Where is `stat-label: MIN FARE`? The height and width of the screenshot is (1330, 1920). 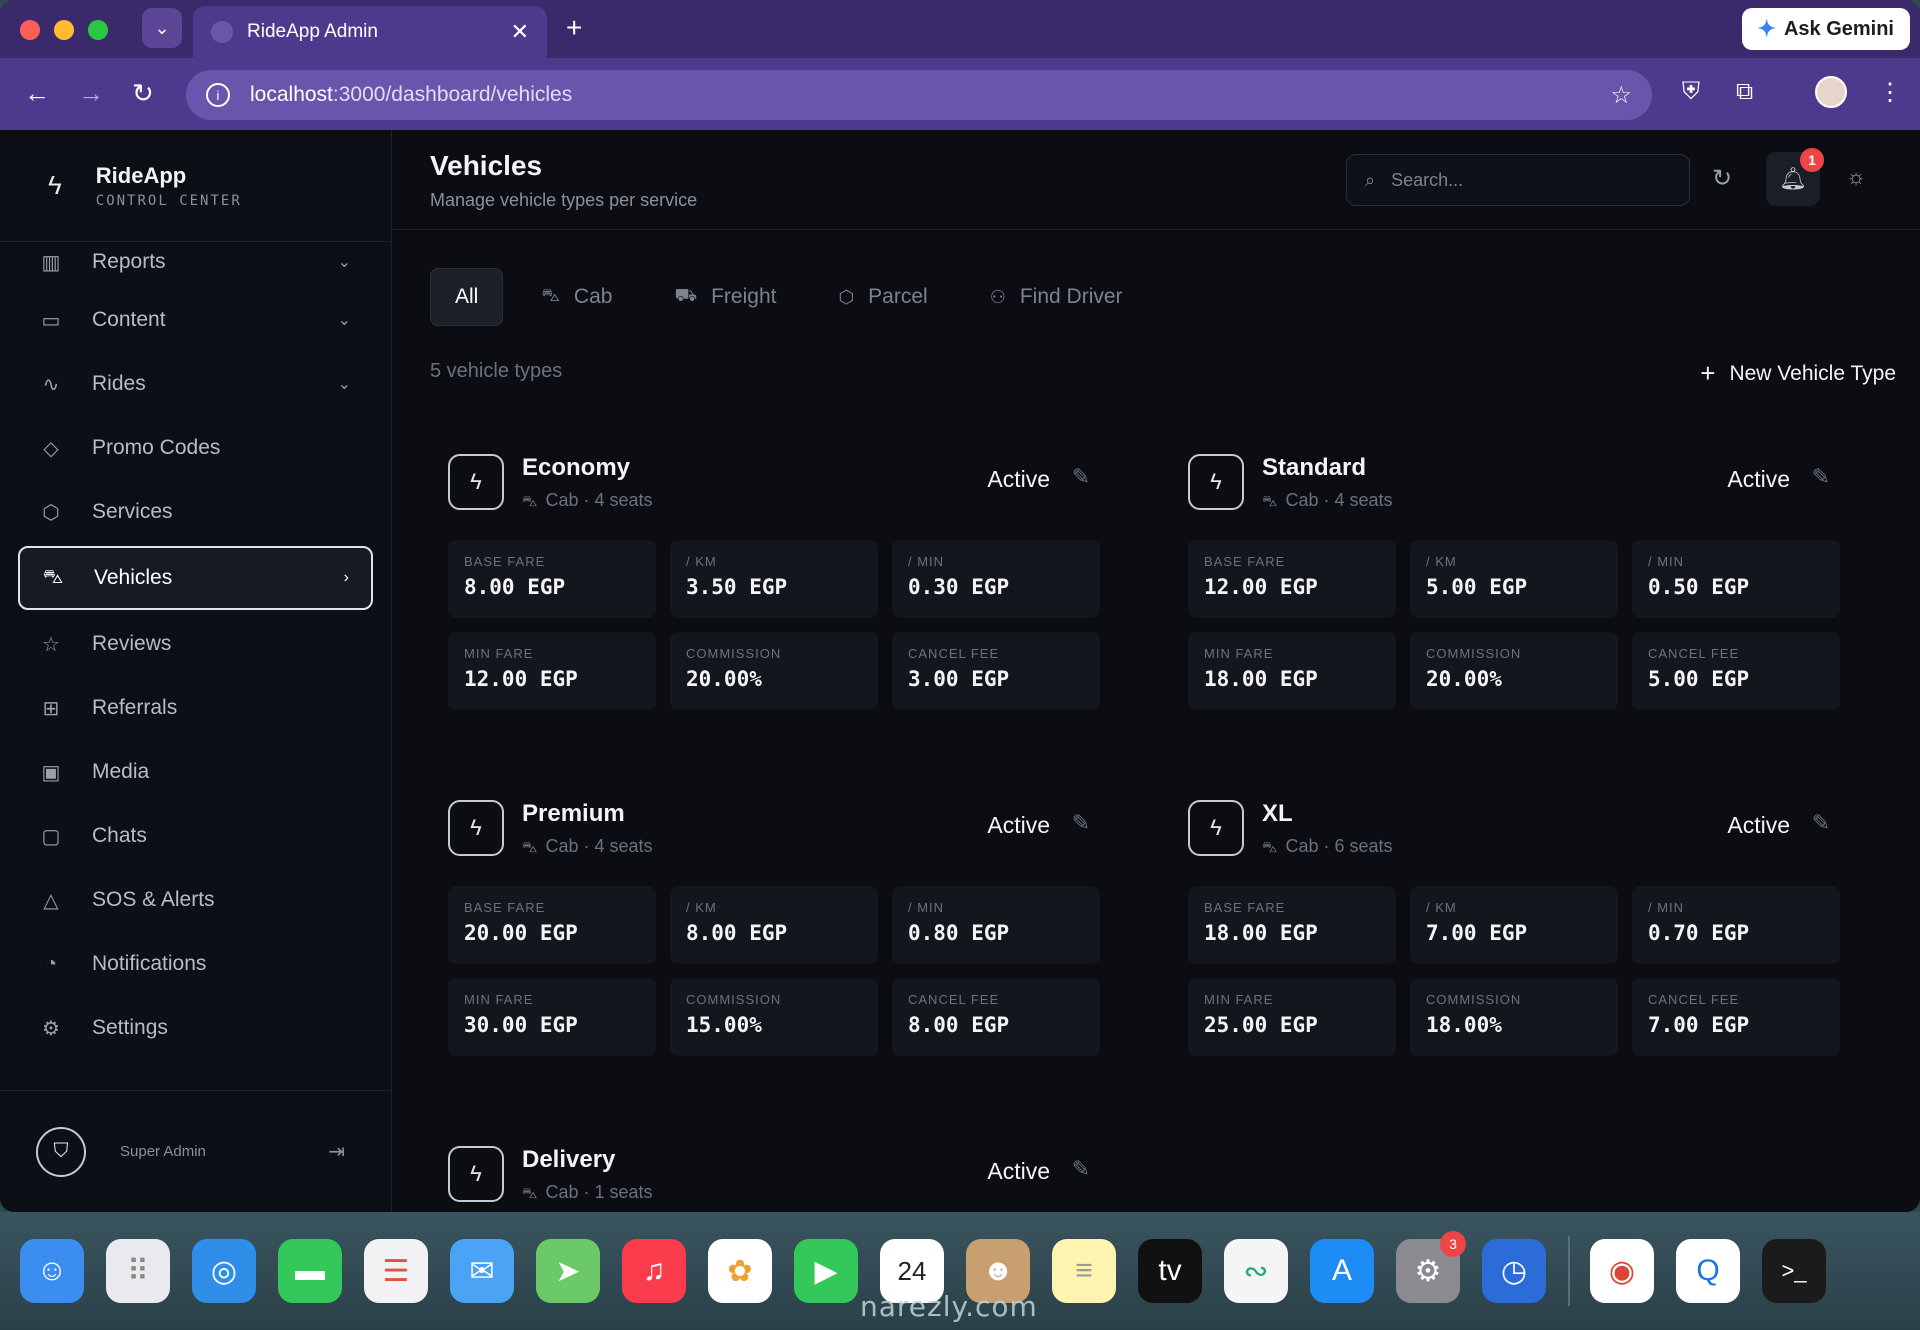 stat-label: MIN FARE is located at coordinates (1239, 999).